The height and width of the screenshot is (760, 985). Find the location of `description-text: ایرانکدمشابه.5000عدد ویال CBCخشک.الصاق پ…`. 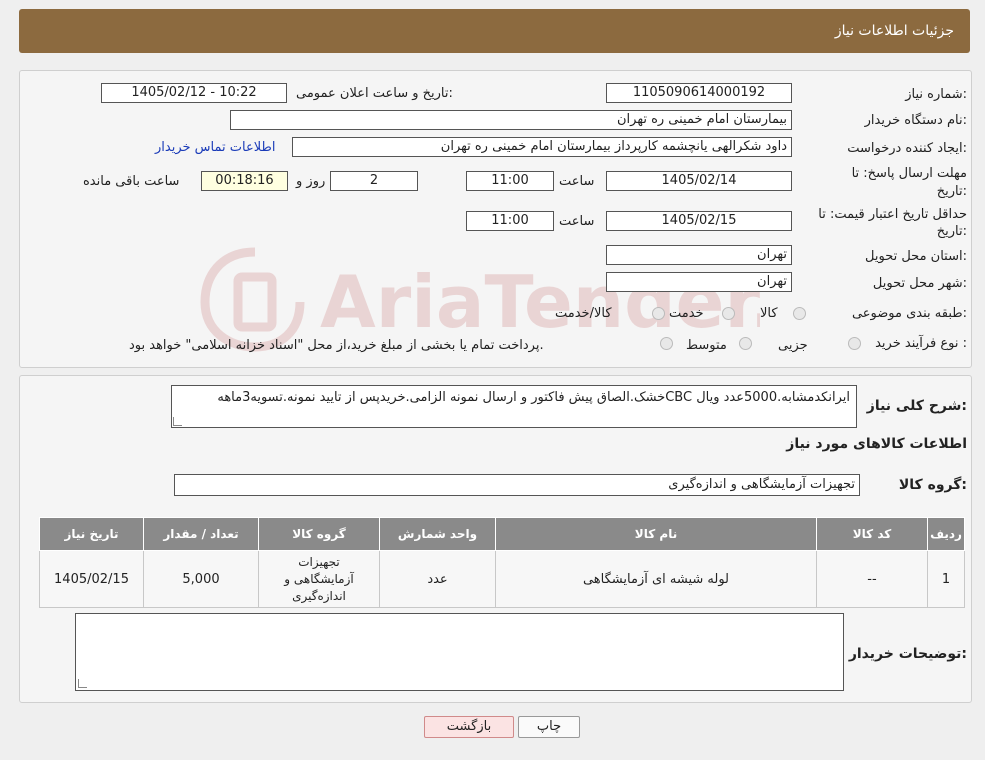

description-text: ایرانکدمشابه.5000عدد ویال CBCخشک.الصاق پ… is located at coordinates (533, 397).